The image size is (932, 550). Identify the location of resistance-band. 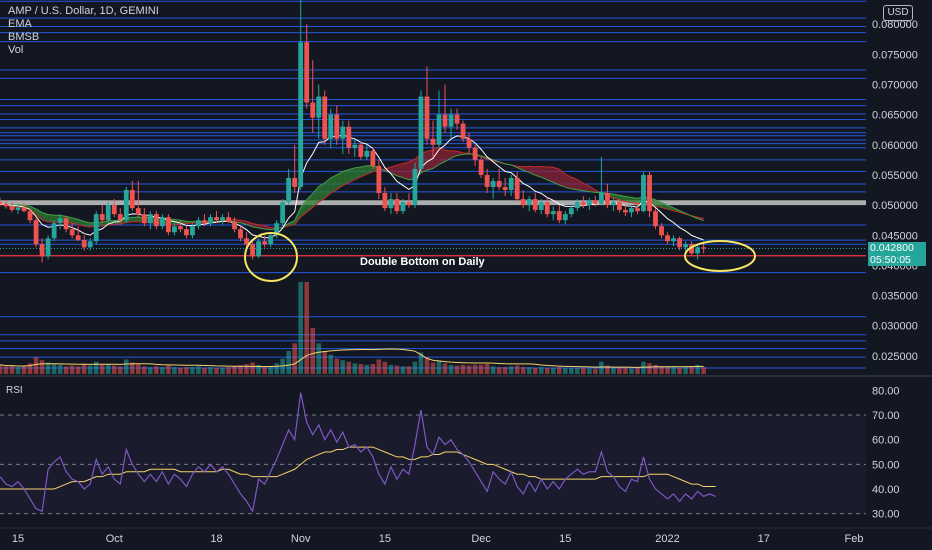
(433, 203).